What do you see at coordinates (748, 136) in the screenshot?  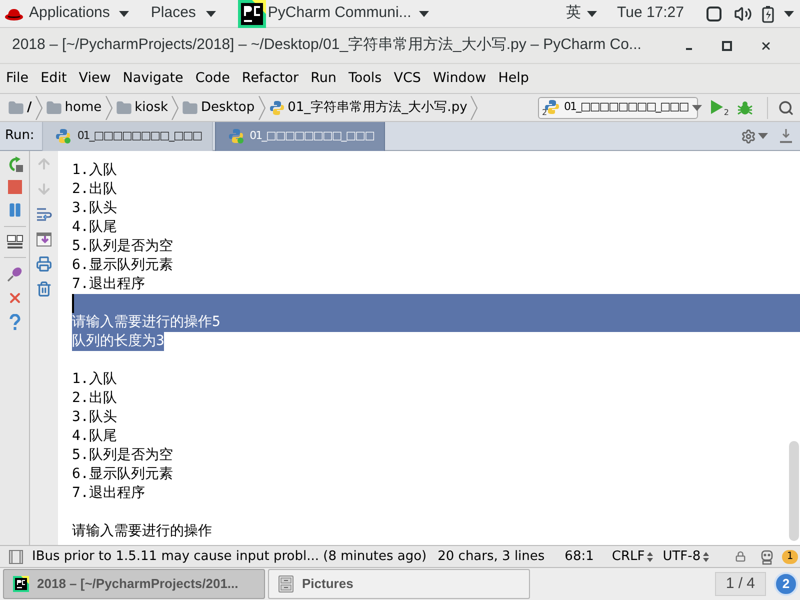 I see `settings-icon` at bounding box center [748, 136].